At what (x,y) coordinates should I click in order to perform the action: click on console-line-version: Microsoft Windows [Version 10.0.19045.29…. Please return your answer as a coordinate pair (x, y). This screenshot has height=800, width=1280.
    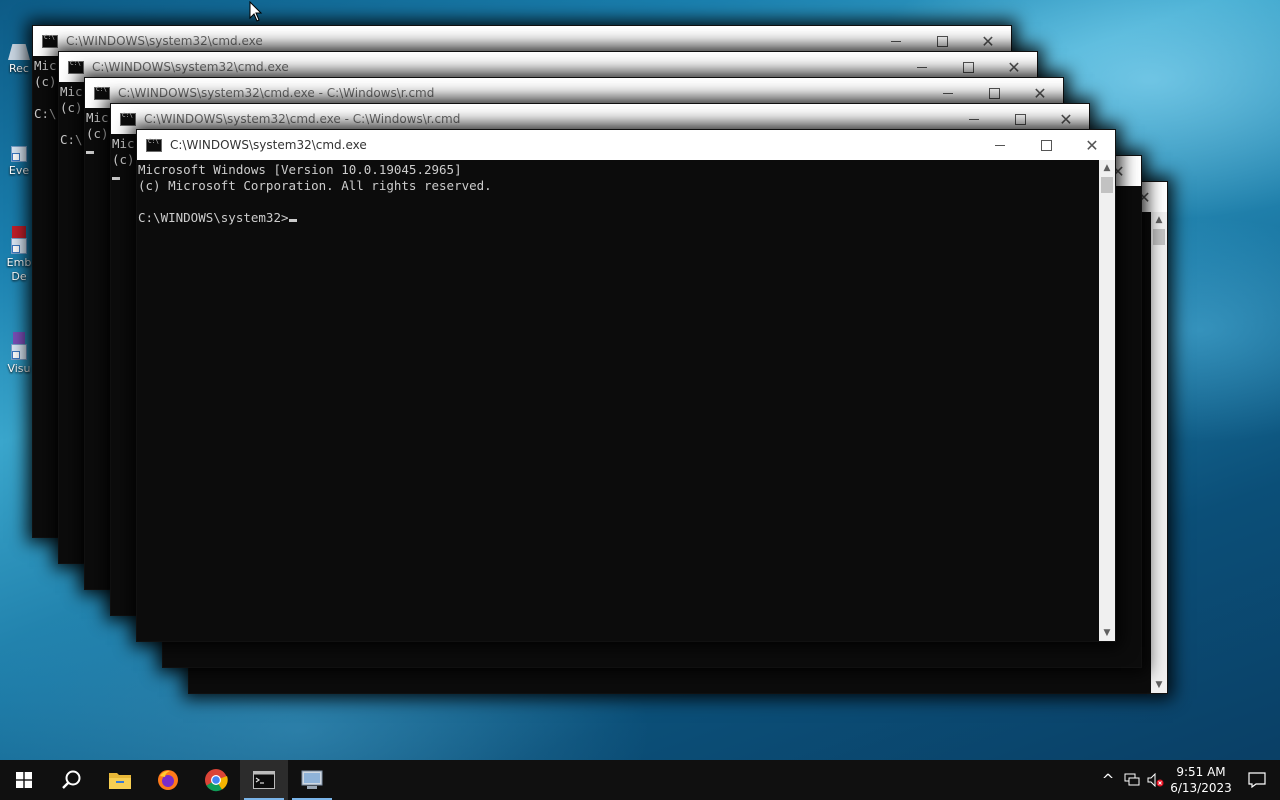
    Looking at the image, I should click on (300, 169).